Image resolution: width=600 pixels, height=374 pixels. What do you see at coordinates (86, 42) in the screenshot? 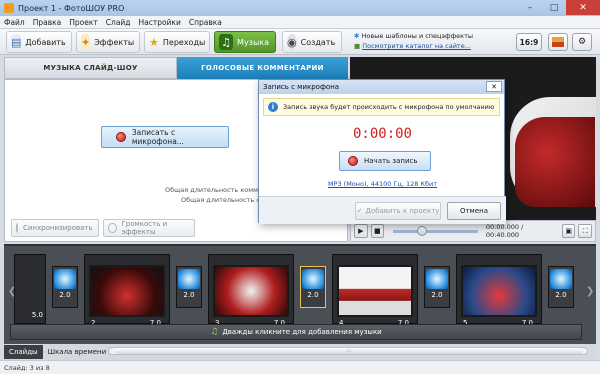
I see `effects-icon: ✦` at bounding box center [86, 42].